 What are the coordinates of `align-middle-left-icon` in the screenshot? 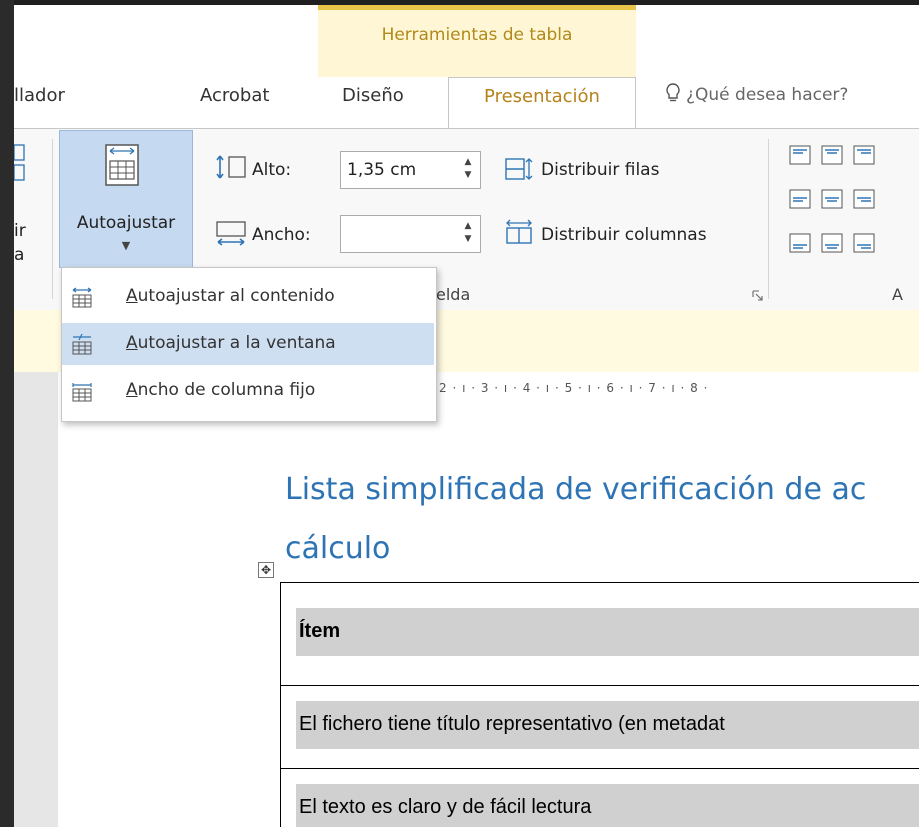 It's located at (800, 199).